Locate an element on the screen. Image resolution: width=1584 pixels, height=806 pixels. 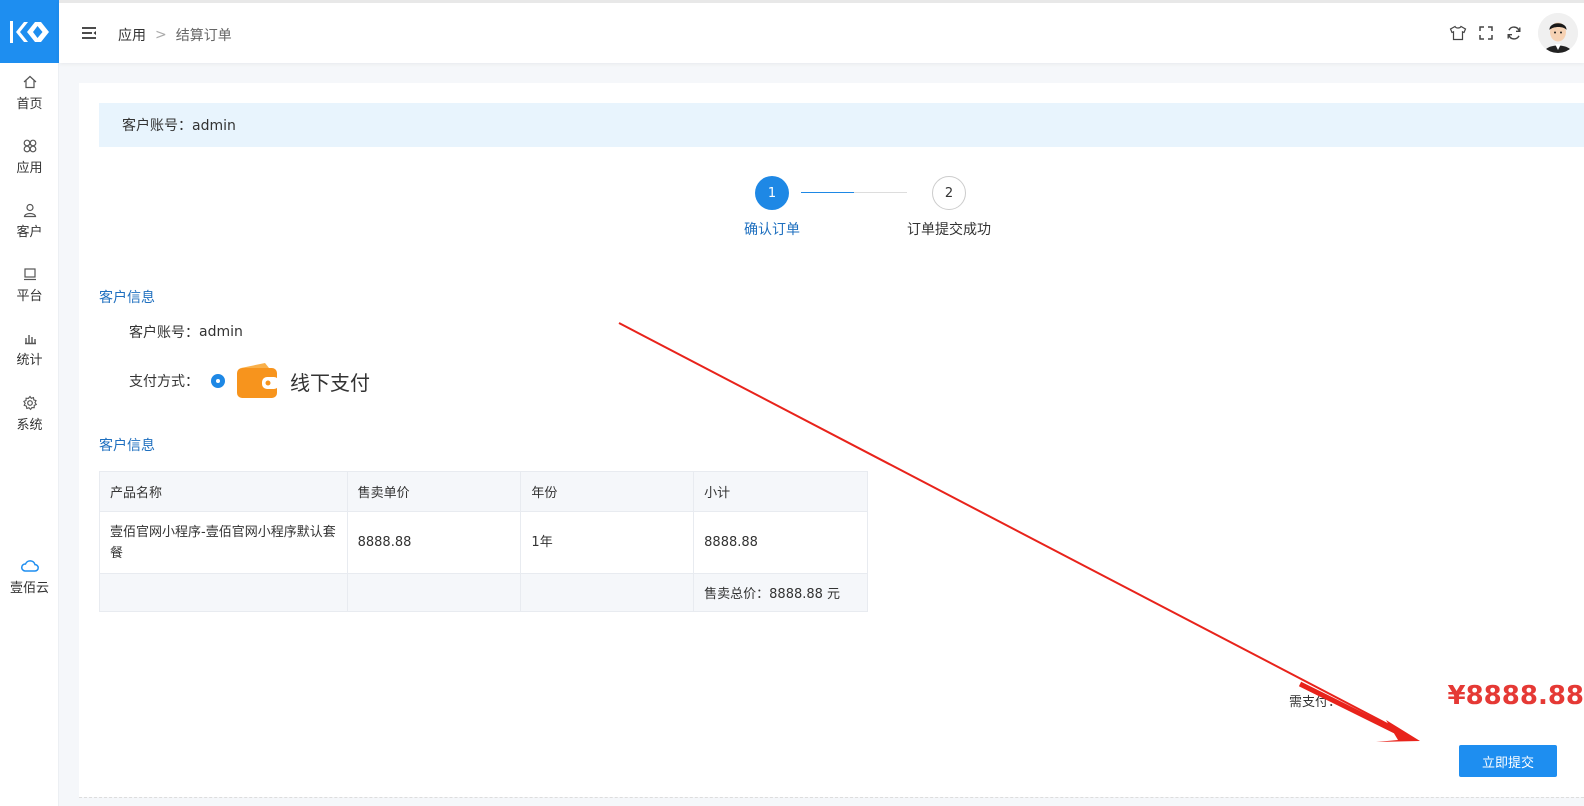
product-name-cell: 壹佰官网小程序-壹佰官网小程序默认套餐 is located at coordinates (223, 542).